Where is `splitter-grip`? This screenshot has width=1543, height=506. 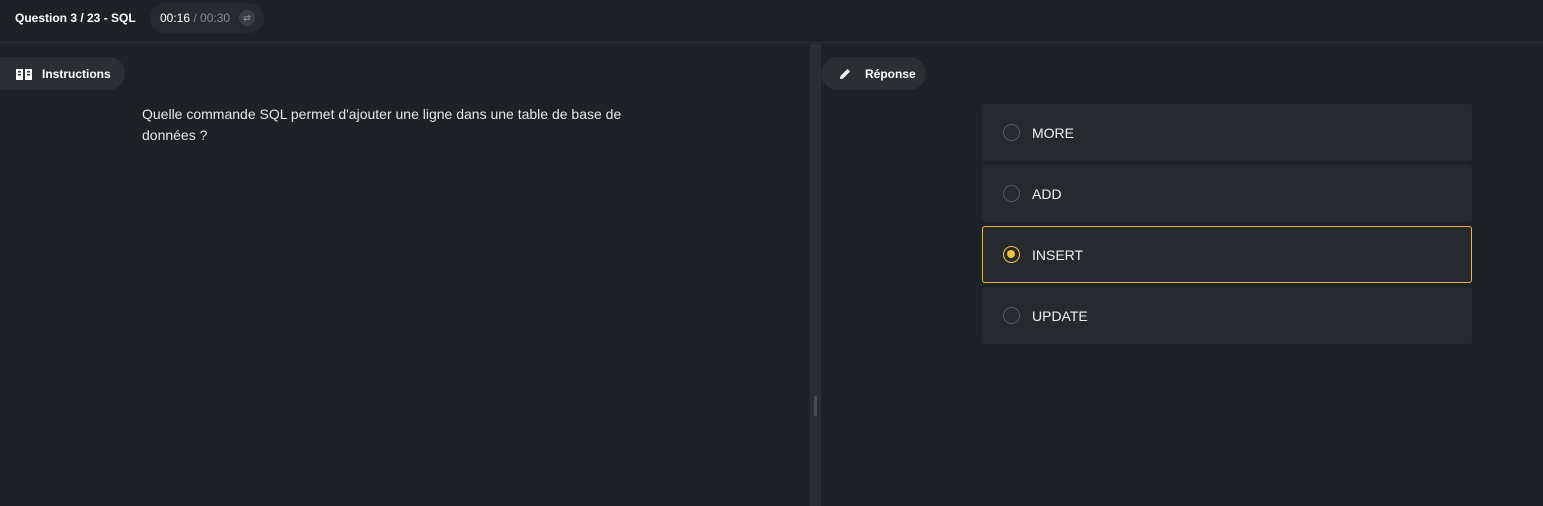
splitter-grip is located at coordinates (815, 406).